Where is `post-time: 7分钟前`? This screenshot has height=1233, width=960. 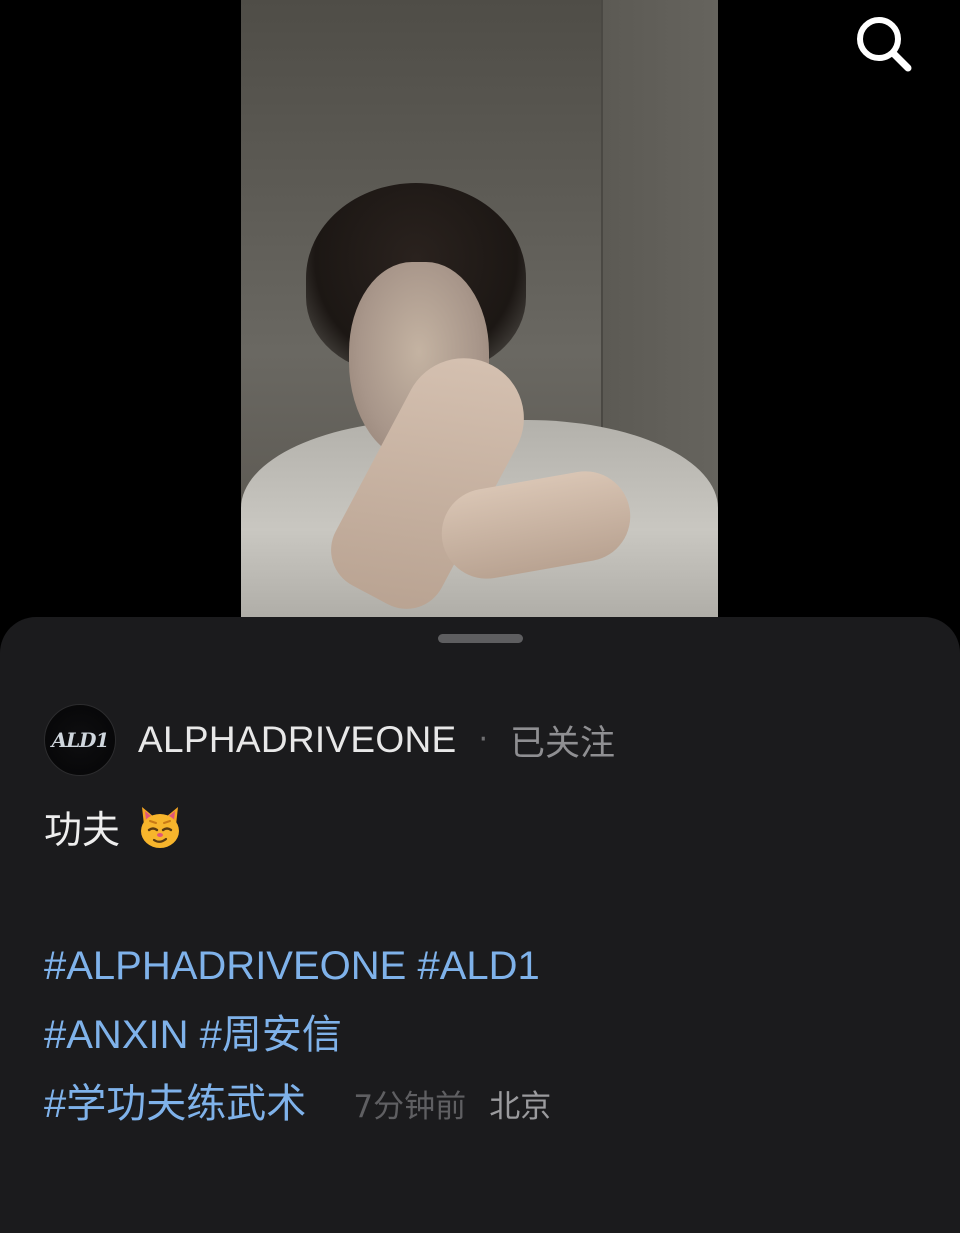
post-time: 7分钟前 is located at coordinates (410, 1107).